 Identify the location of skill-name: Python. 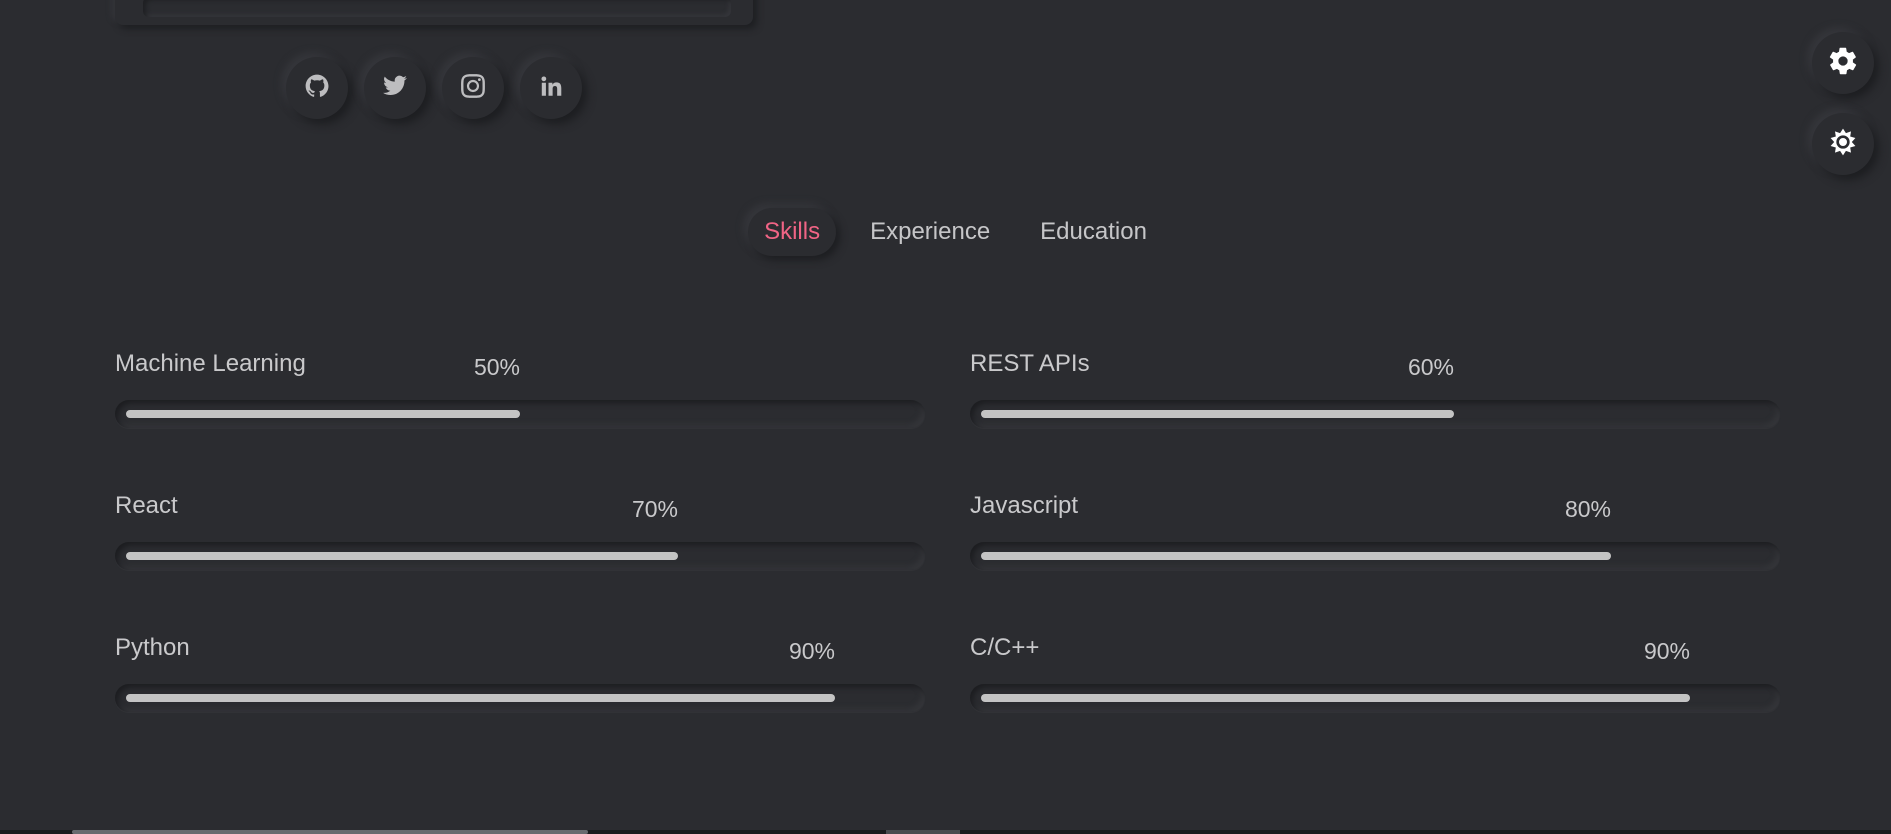
(152, 647).